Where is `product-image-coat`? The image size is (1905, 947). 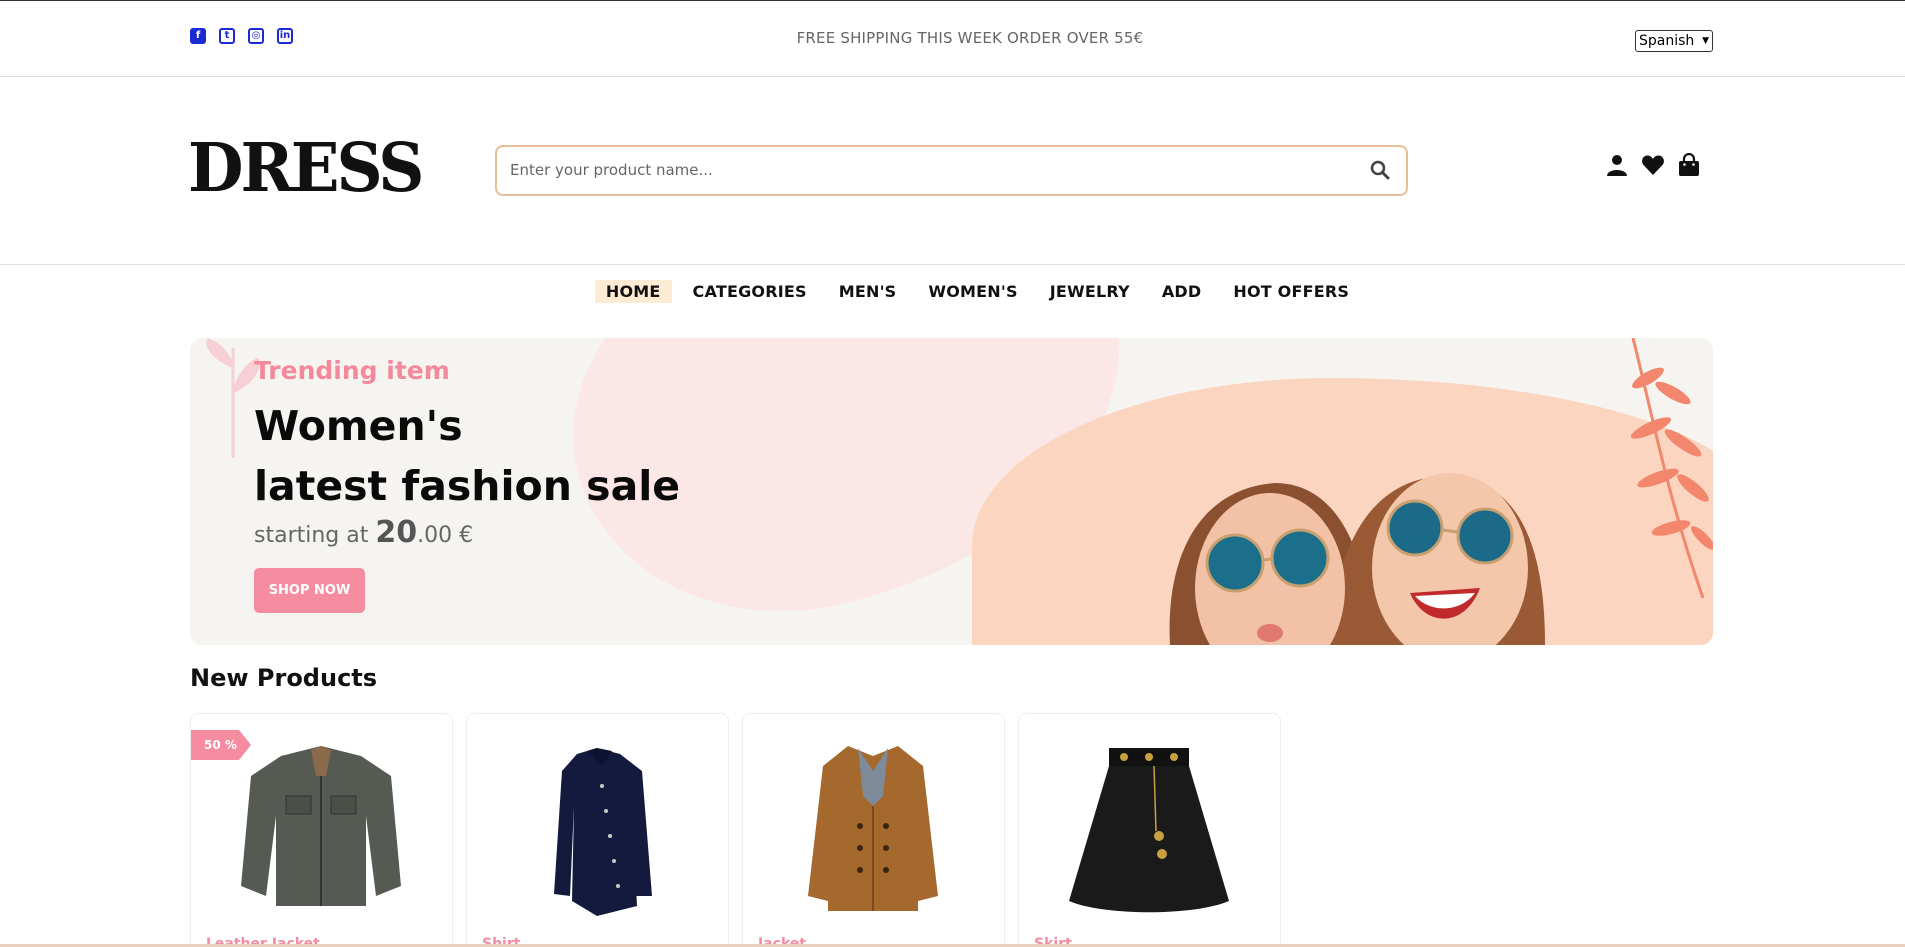
product-image-coat is located at coordinates (873, 828).